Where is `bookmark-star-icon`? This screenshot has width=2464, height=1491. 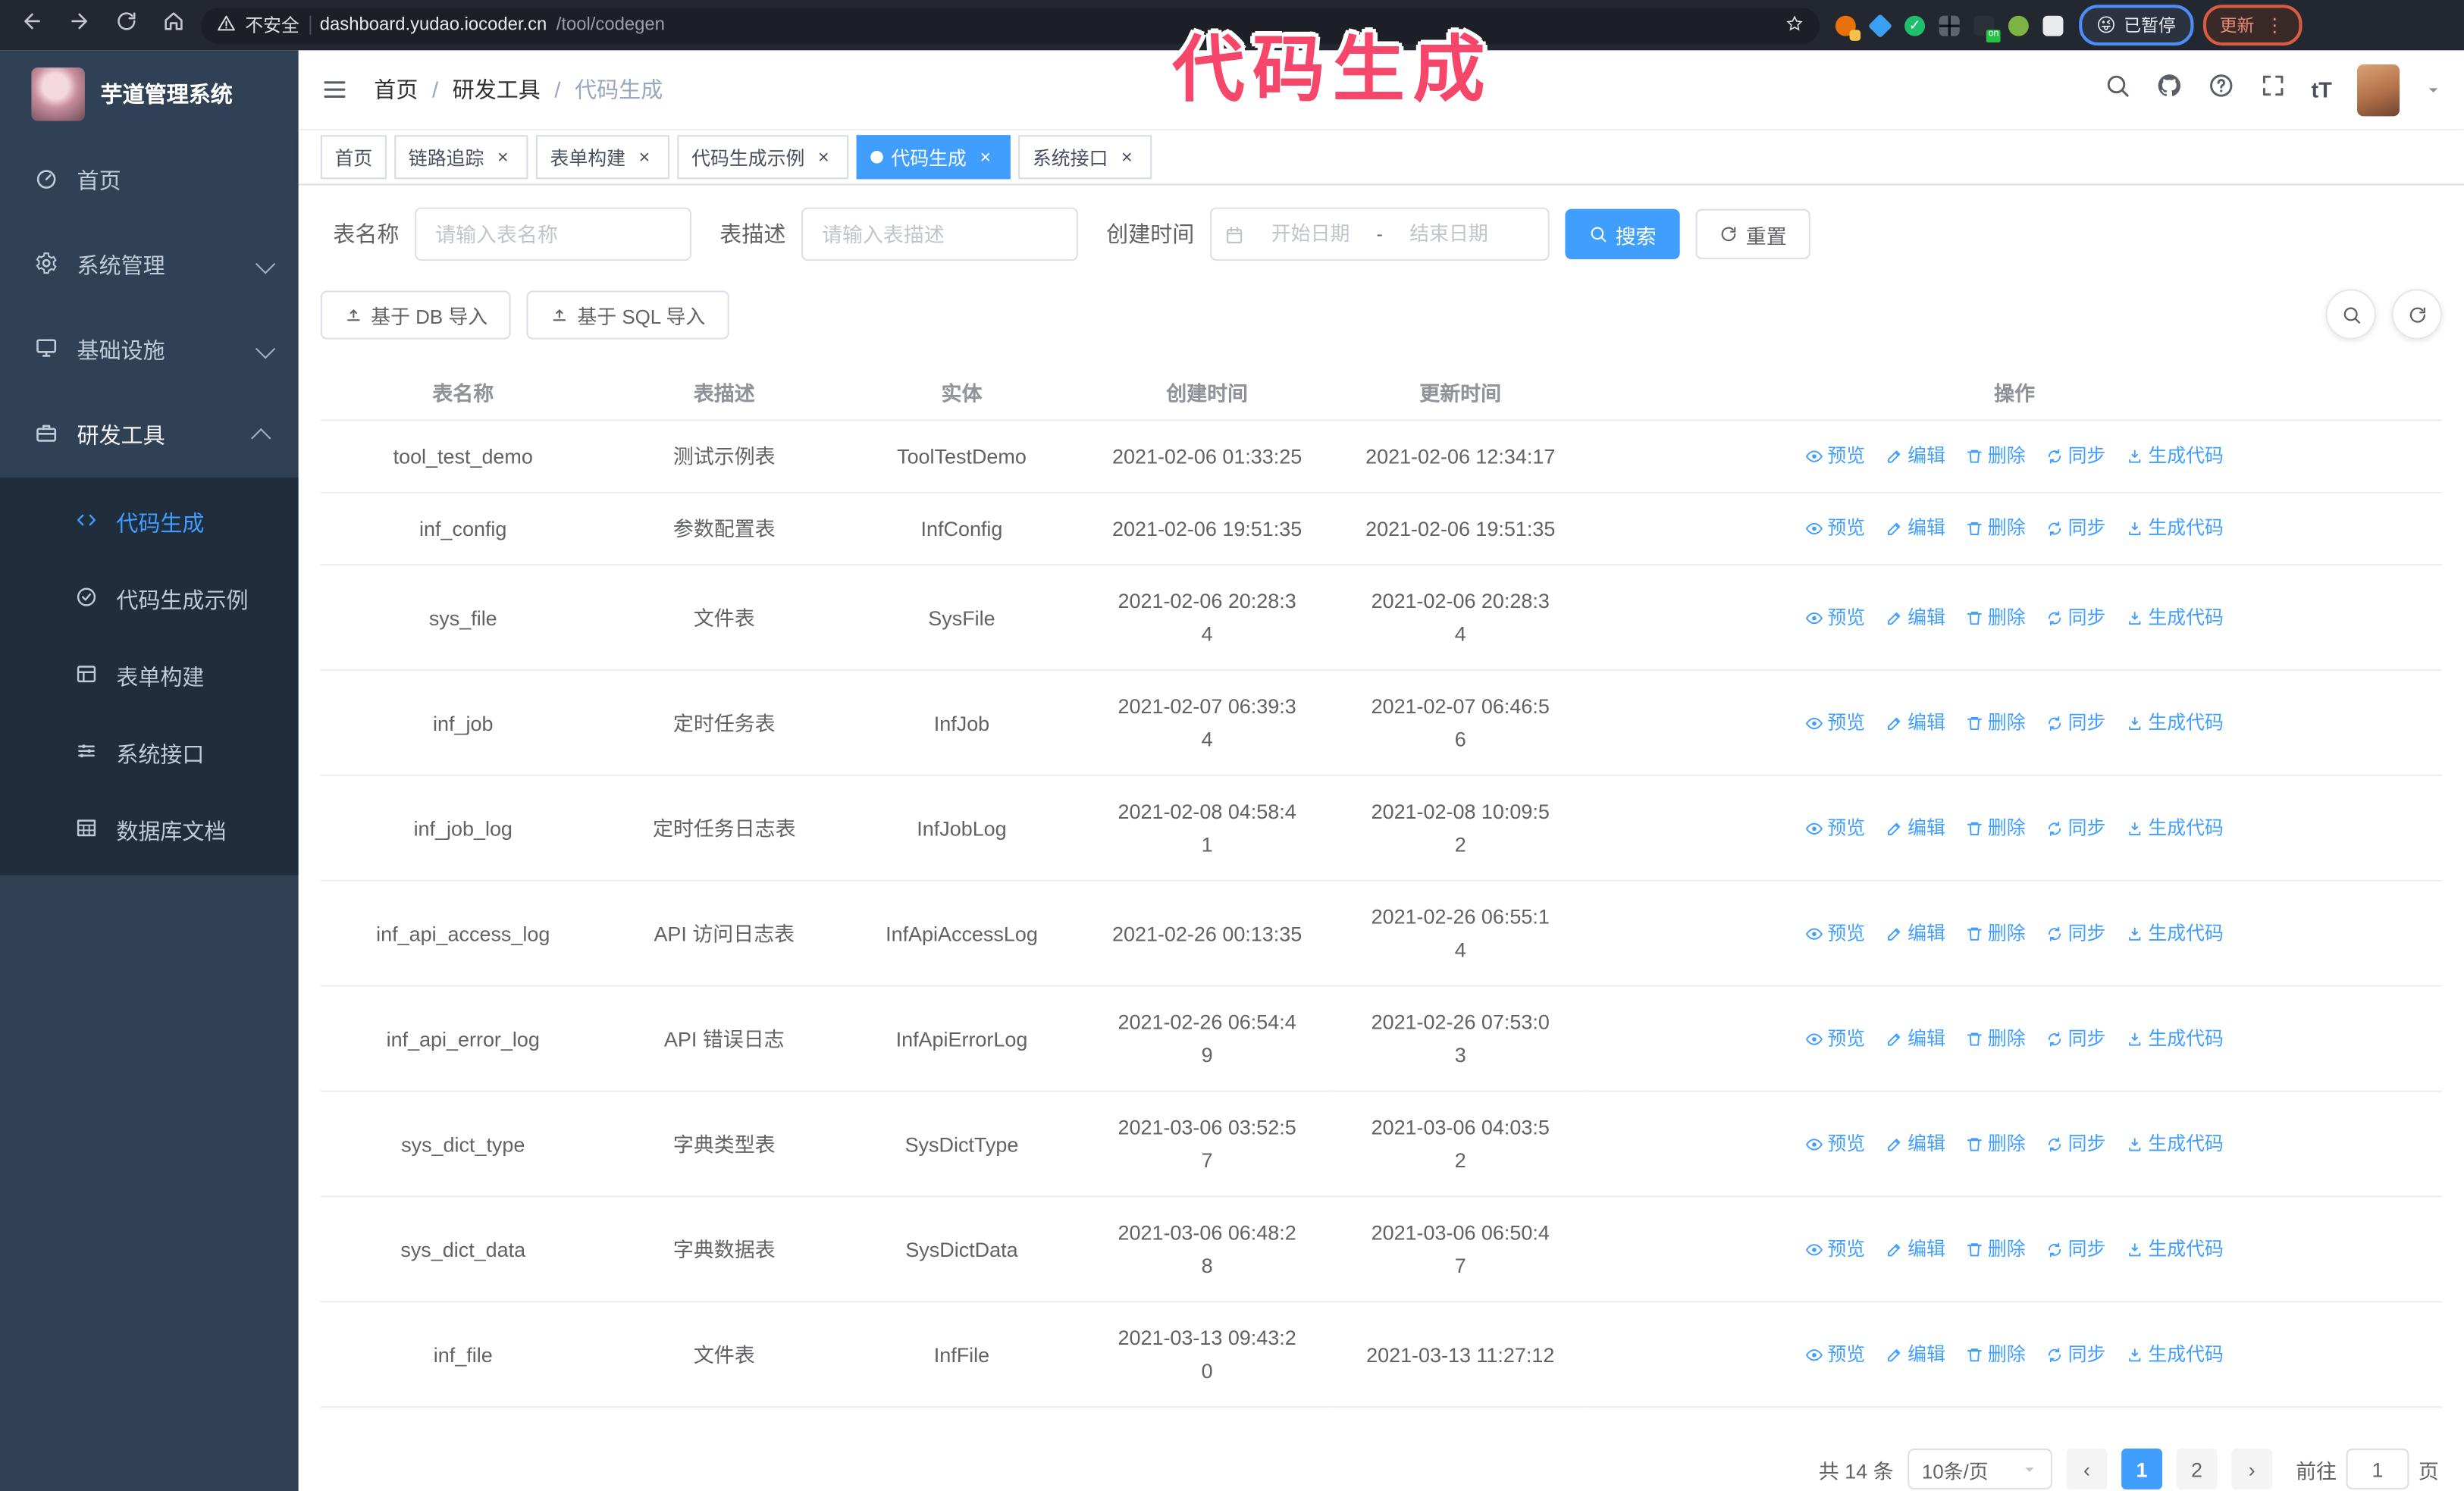 bookmark-star-icon is located at coordinates (1795, 25).